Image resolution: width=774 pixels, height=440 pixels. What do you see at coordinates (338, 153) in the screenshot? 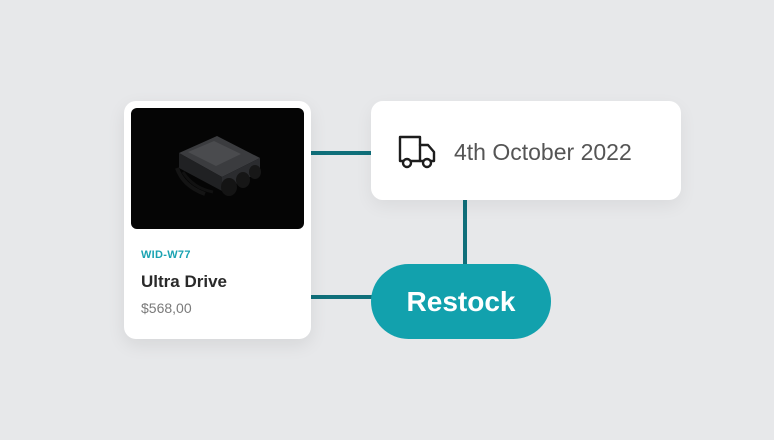
I see `connector-line-product-to-date` at bounding box center [338, 153].